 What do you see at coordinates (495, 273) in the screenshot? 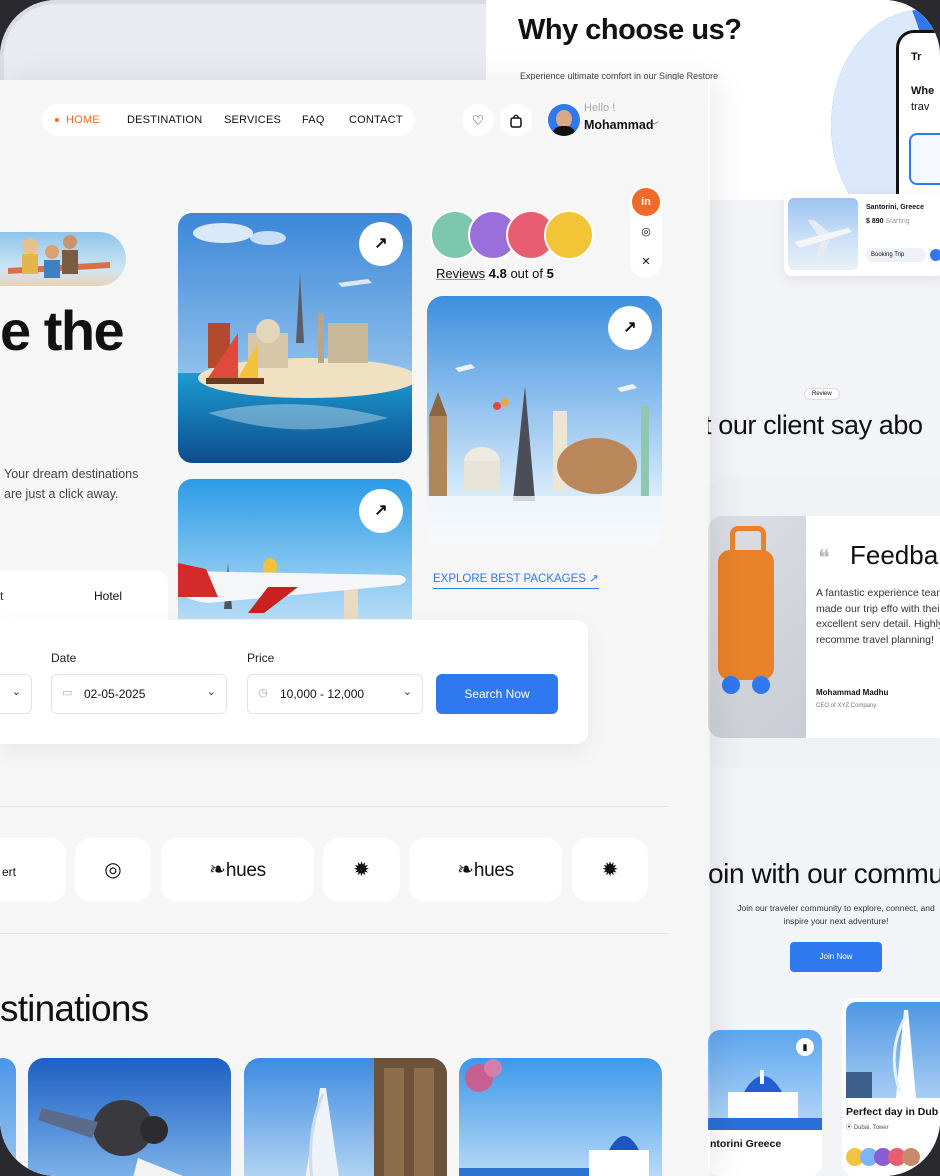
I see `reviews-summary: Reviews 4.8 out of 5` at bounding box center [495, 273].